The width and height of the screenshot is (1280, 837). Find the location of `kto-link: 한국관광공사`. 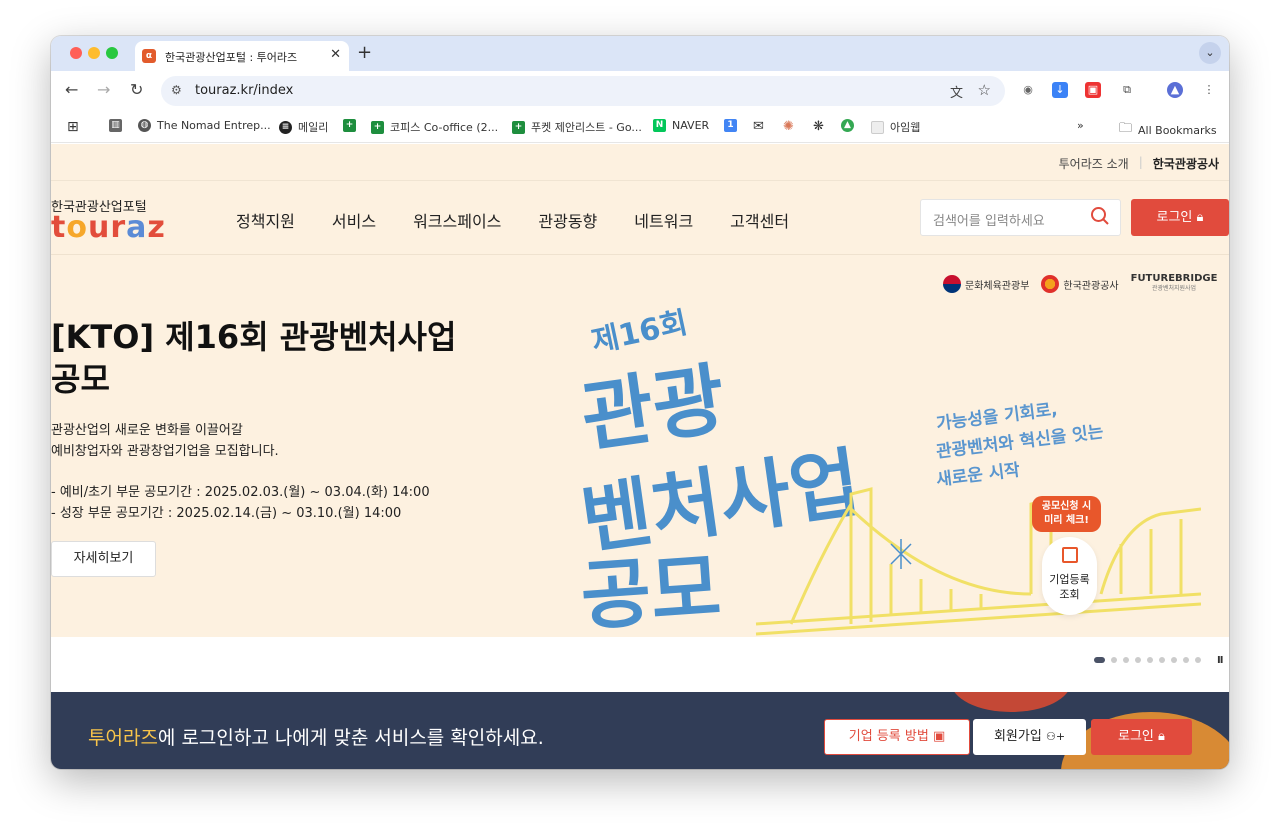

kto-link: 한국관광공사 is located at coordinates (1186, 163).